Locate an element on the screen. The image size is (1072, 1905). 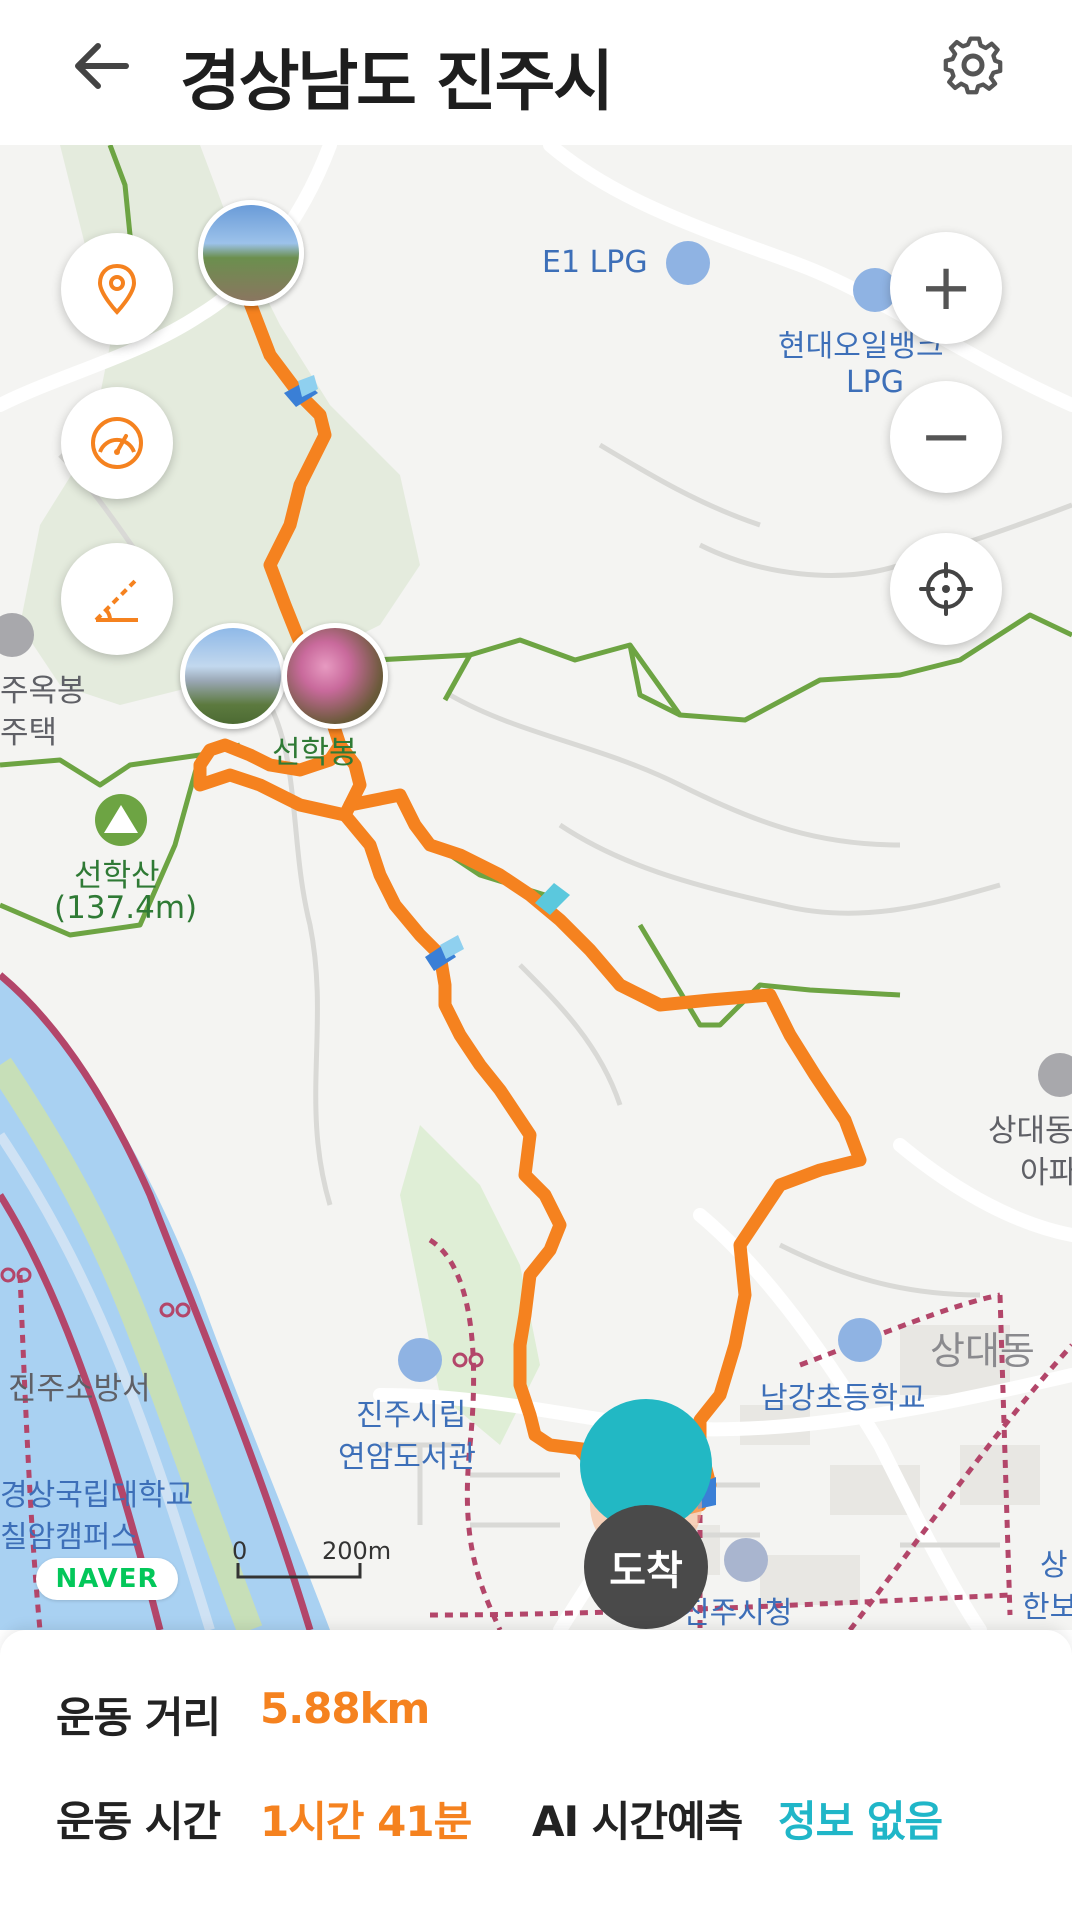
poi-label: 상 is located at coordinates (1054, 1565).